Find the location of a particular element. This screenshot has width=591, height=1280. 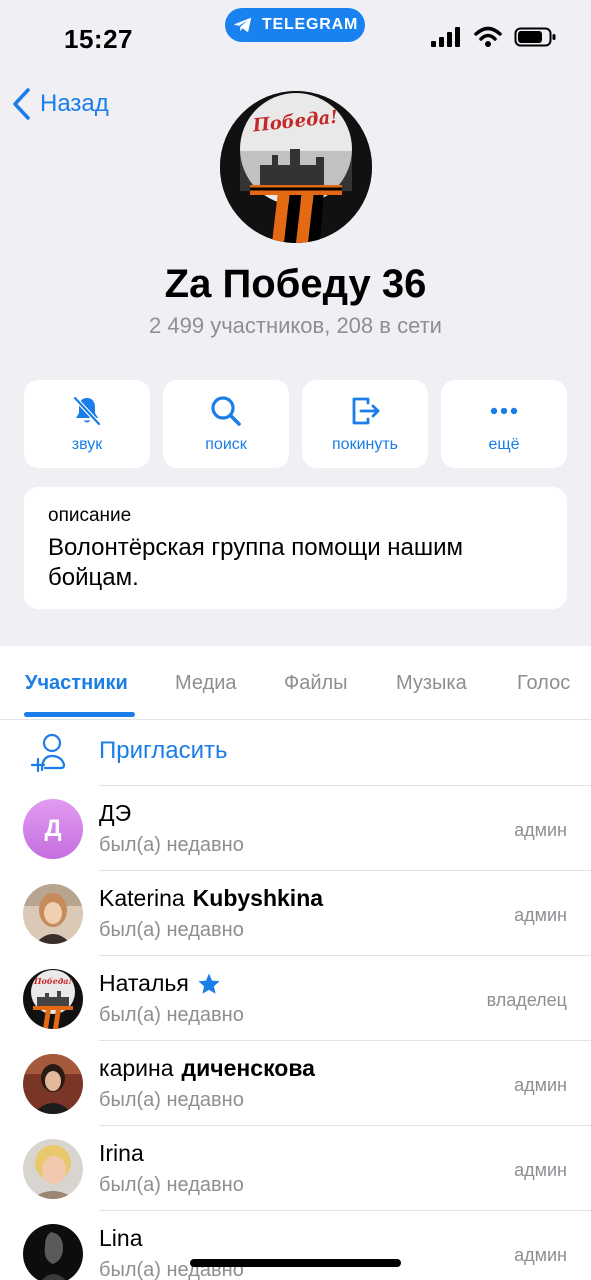

tab-files: Файлы is located at coordinates (316, 683).